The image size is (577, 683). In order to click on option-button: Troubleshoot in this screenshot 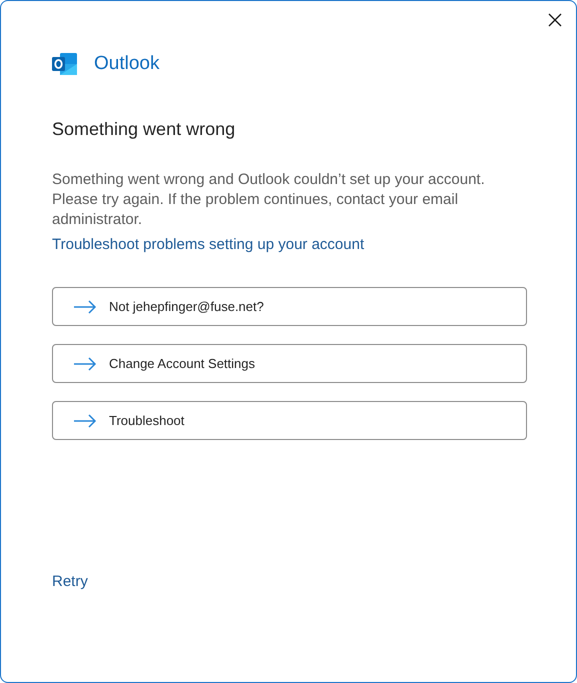, I will do `click(289, 420)`.